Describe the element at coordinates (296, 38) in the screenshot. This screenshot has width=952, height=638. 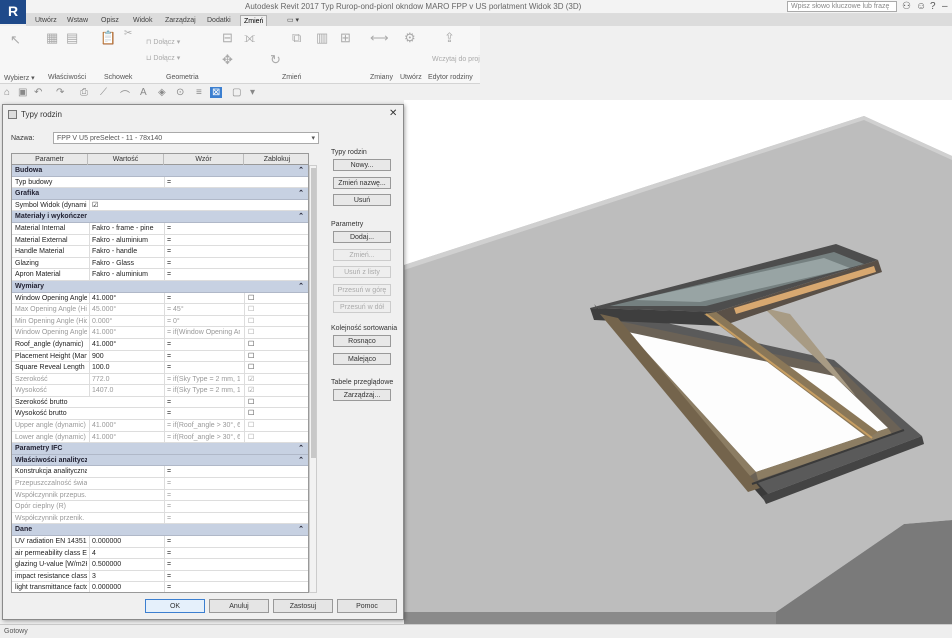
I see `mirror-icon: ⧉` at that location.